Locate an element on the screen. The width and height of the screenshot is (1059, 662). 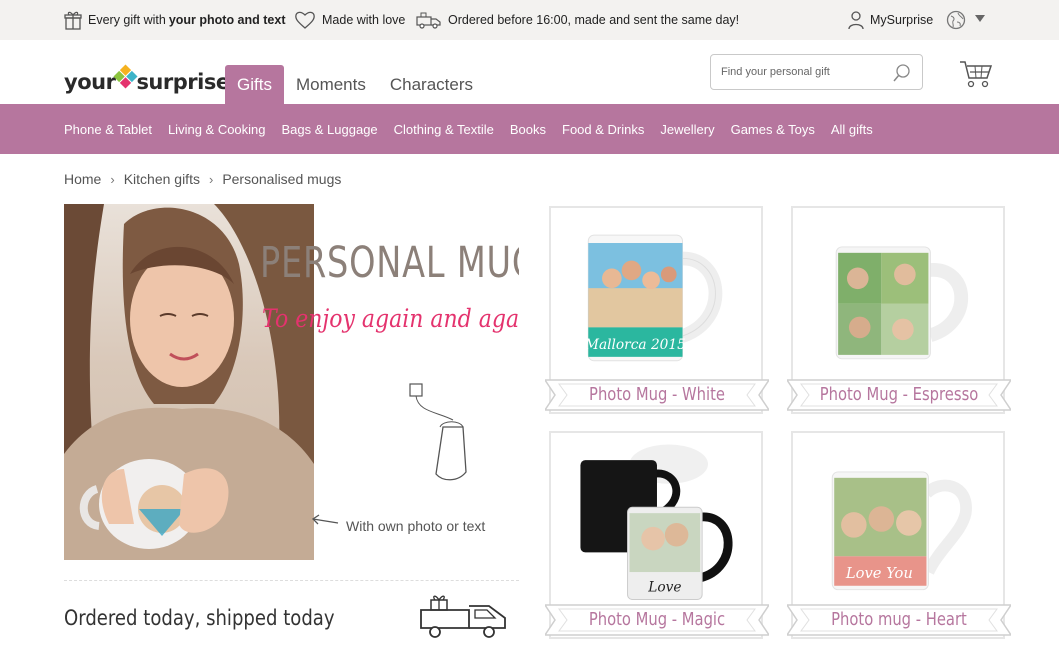
tab-moments: Moments is located at coordinates (331, 84).